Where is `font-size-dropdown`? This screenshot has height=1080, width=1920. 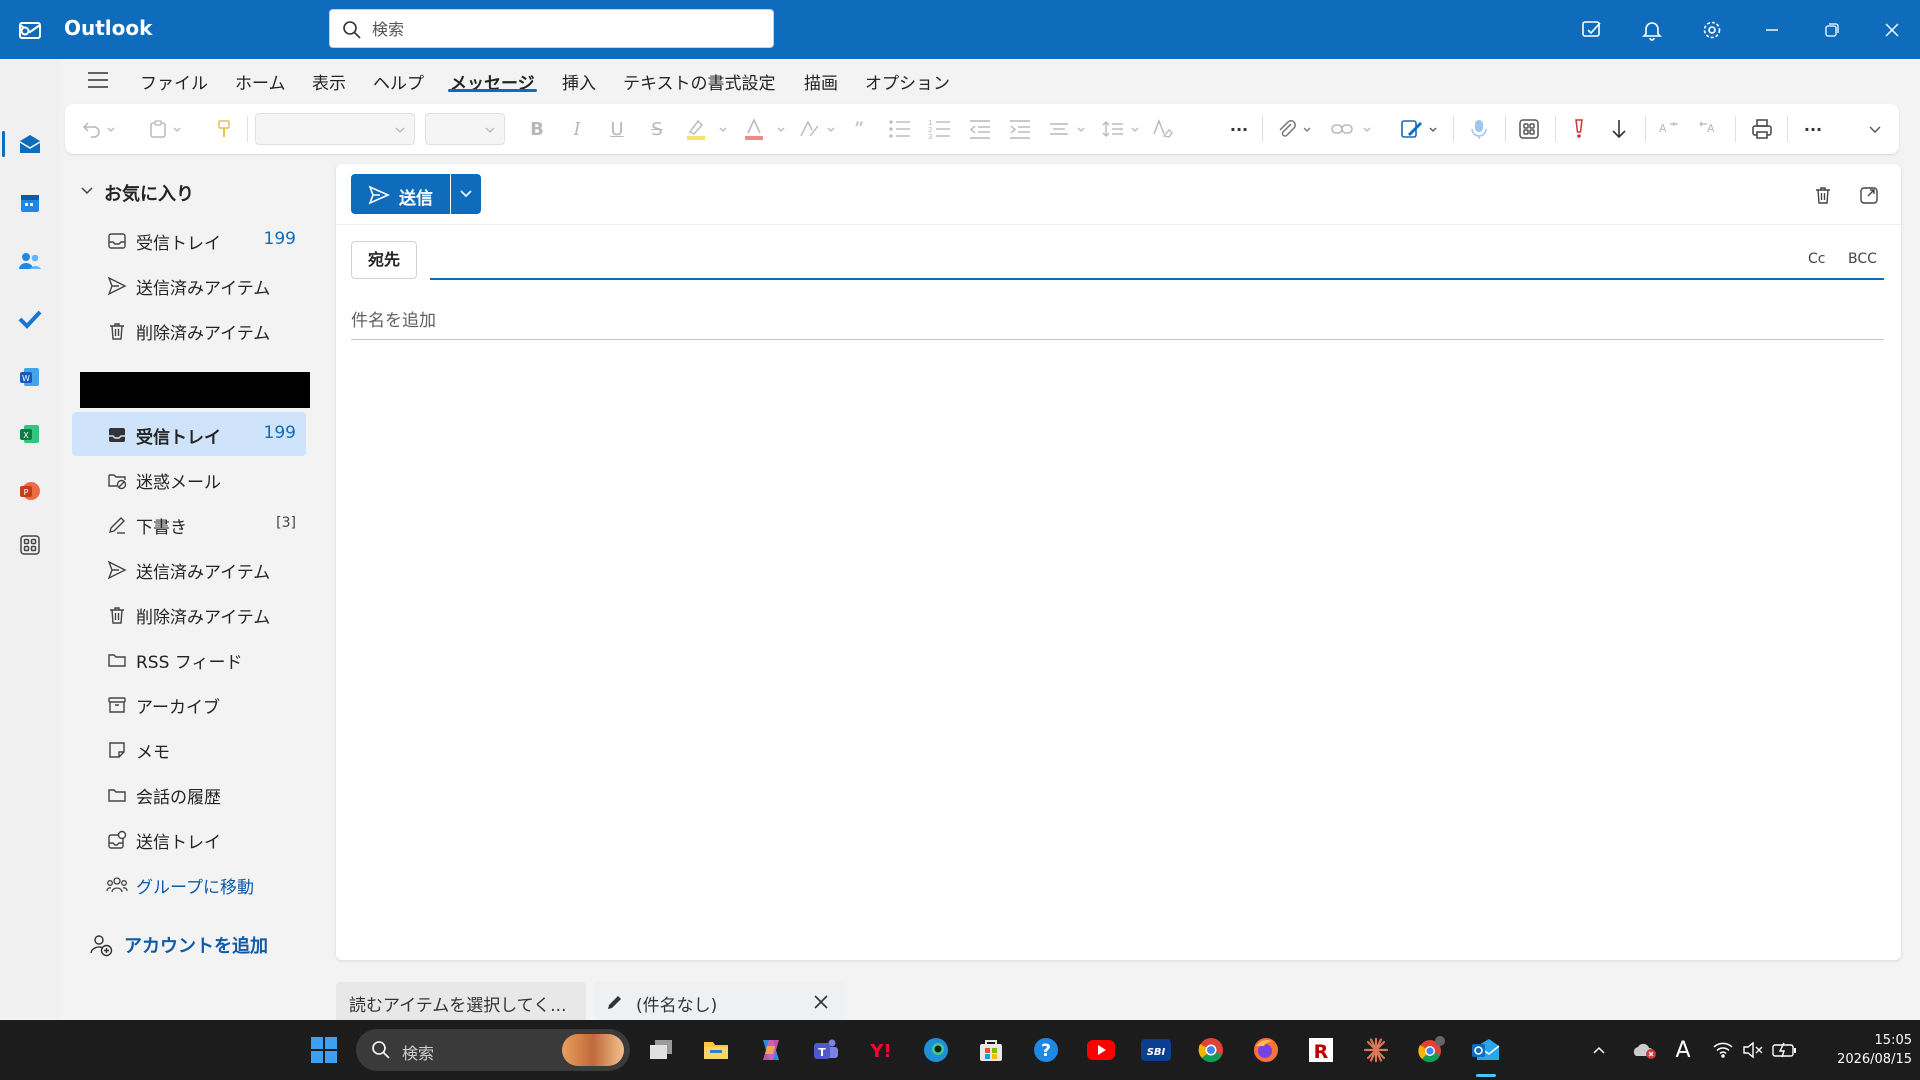 font-size-dropdown is located at coordinates (465, 129).